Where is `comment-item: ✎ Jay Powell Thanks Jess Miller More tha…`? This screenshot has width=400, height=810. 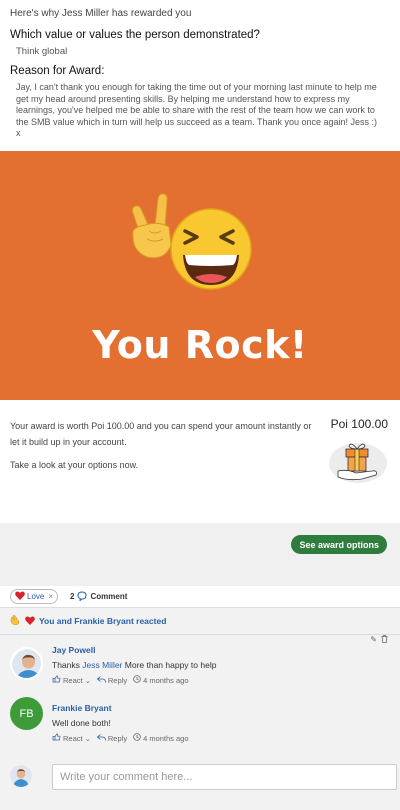
comment-item: ✎ Jay Powell Thanks Jess Miller More tha… is located at coordinates (200, 664).